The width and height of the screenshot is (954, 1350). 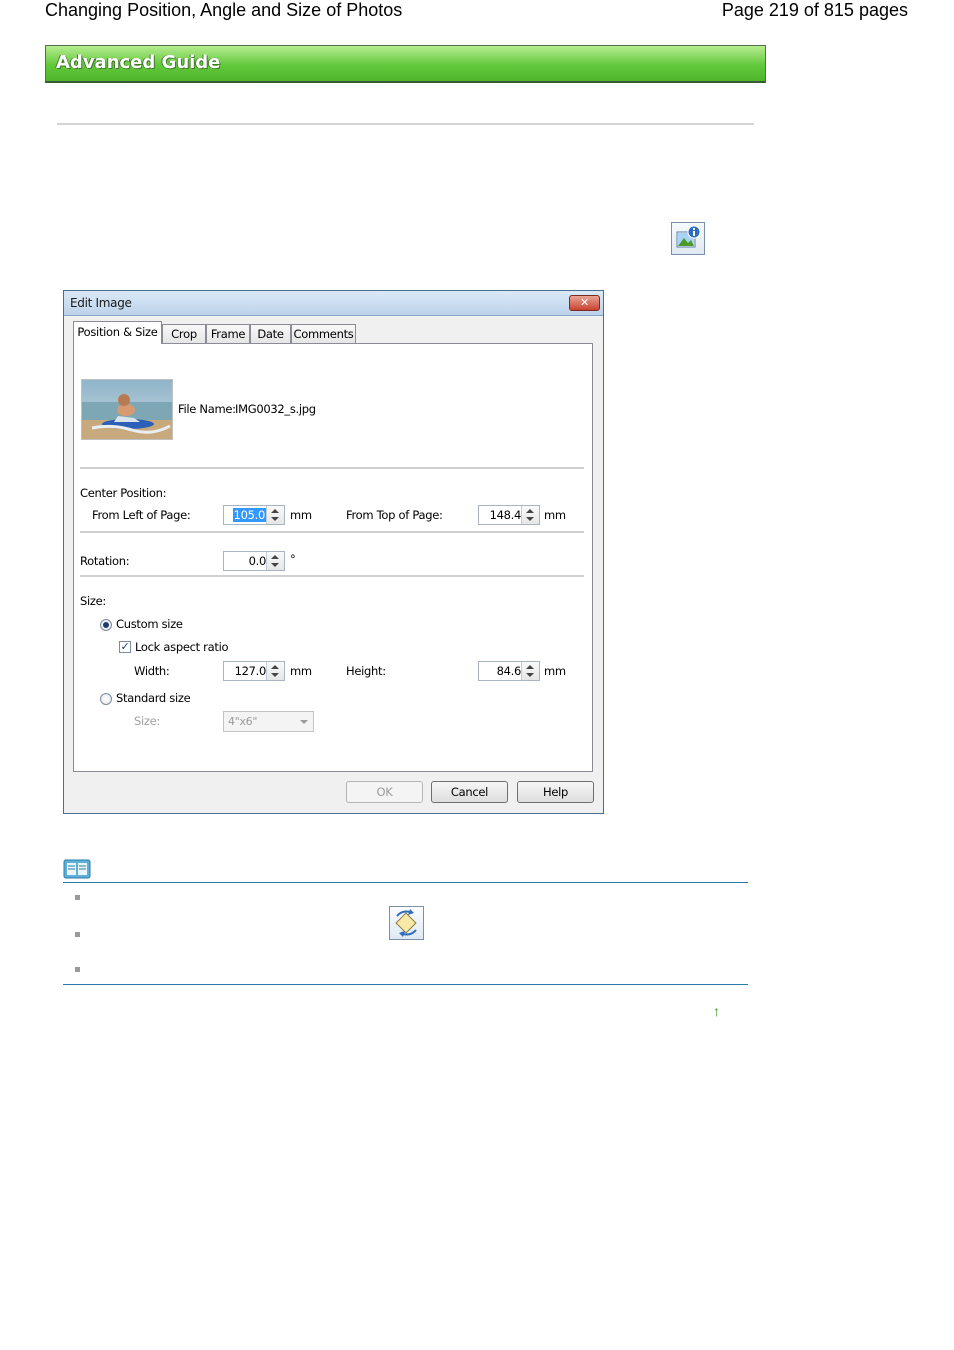 What do you see at coordinates (304, 722) in the screenshot?
I see `chevron-down-icon` at bounding box center [304, 722].